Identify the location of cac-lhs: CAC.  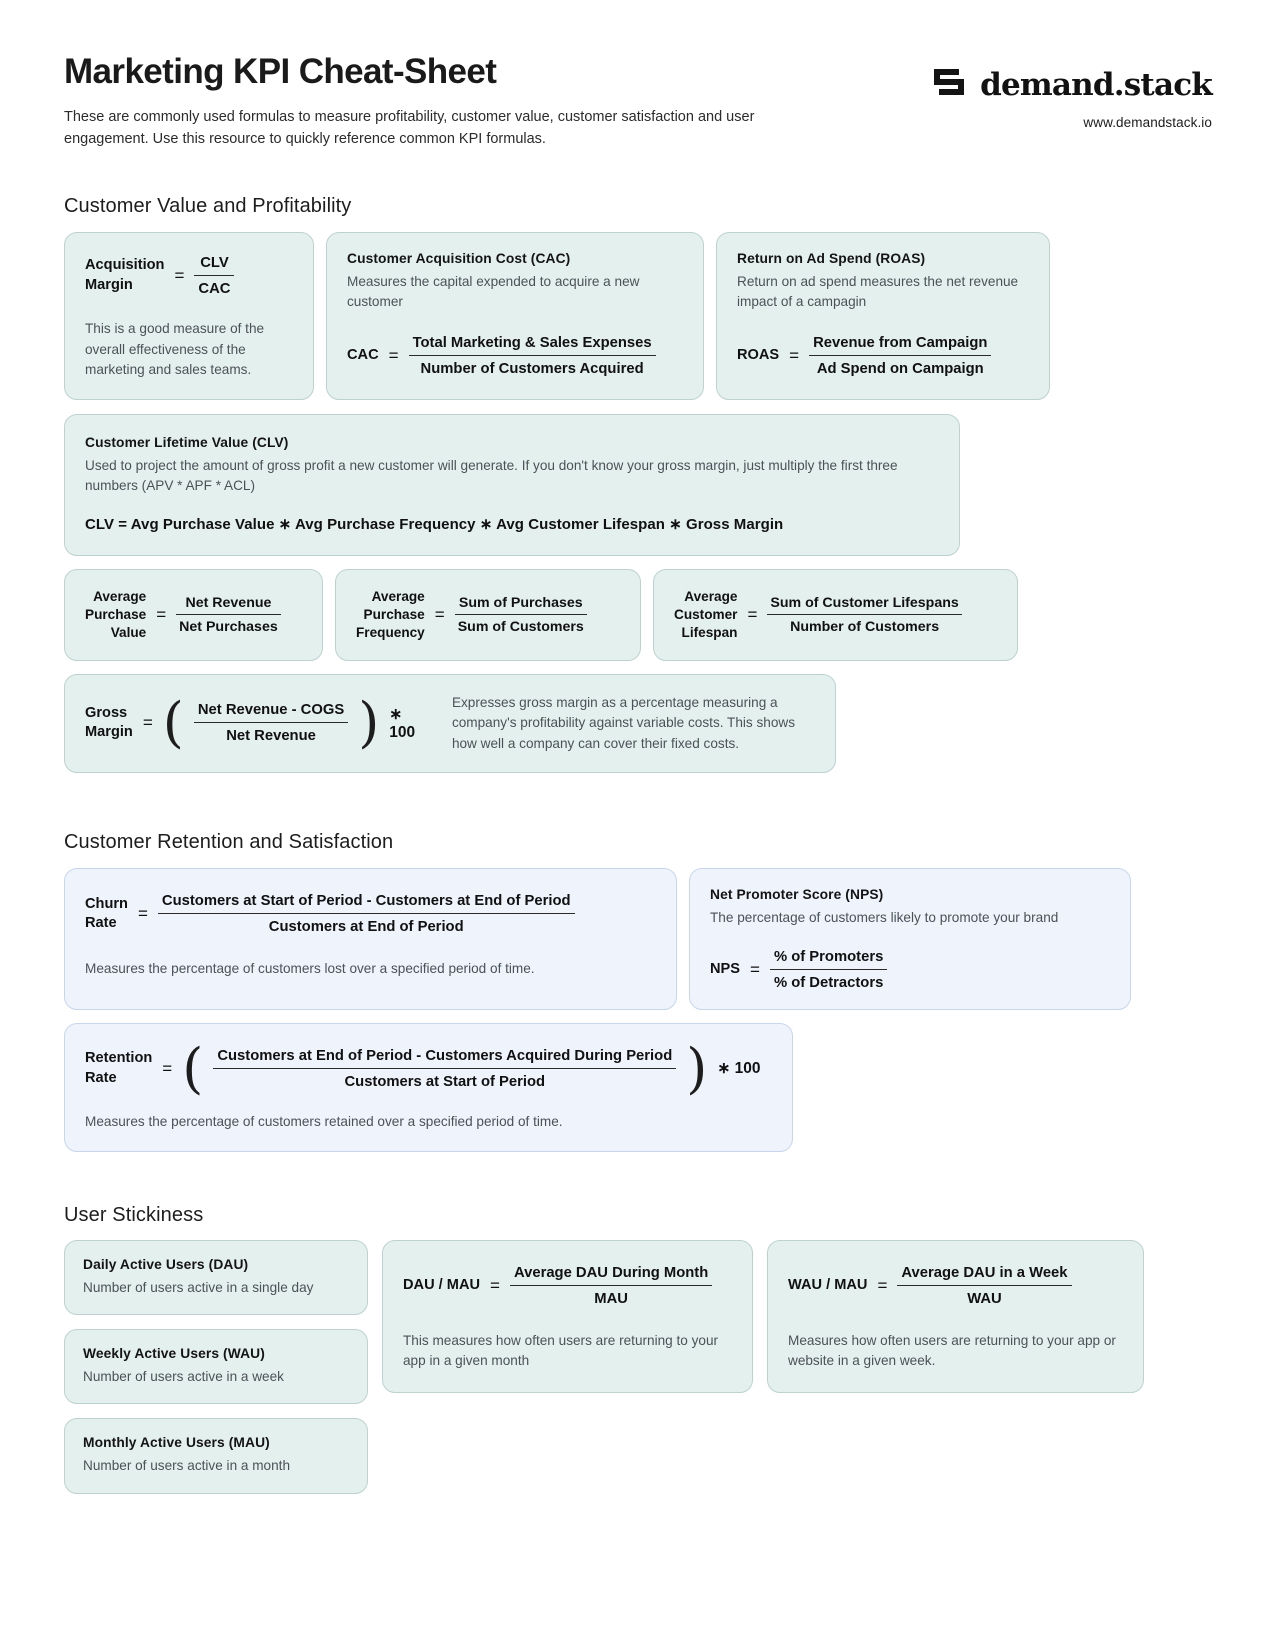
(363, 354).